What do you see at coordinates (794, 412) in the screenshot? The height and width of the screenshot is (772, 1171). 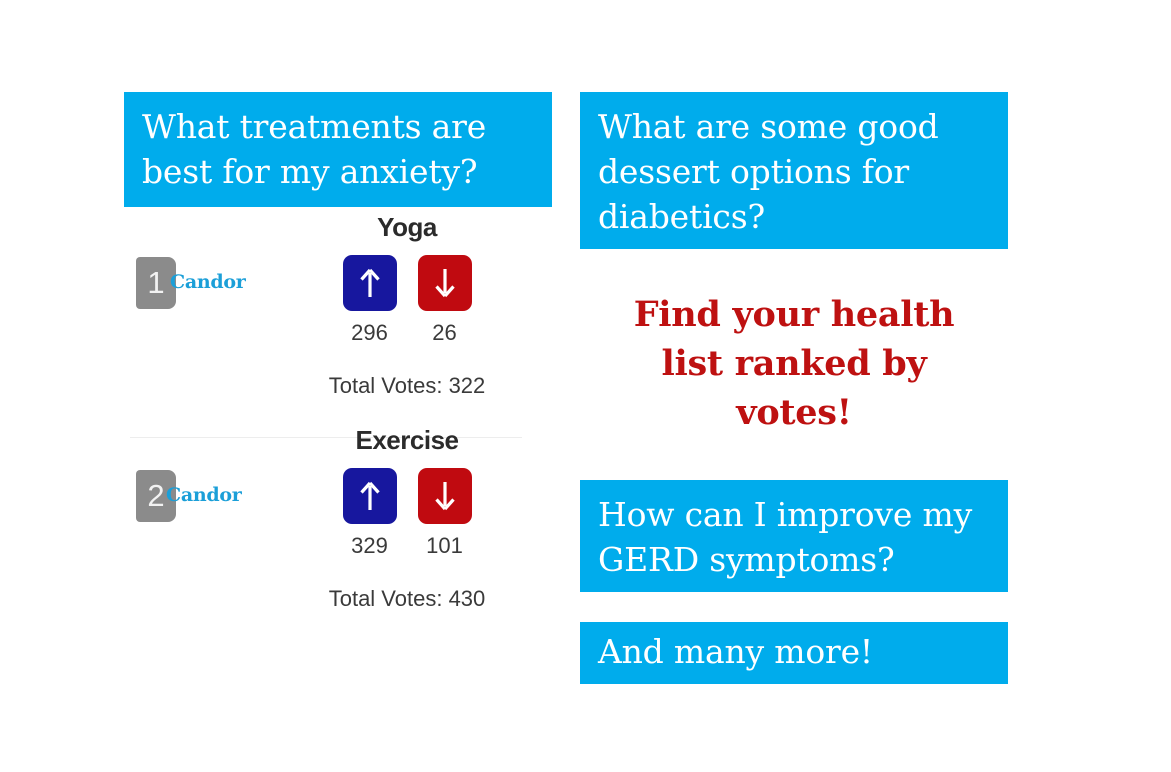 I see `cta-line-3: votes!` at bounding box center [794, 412].